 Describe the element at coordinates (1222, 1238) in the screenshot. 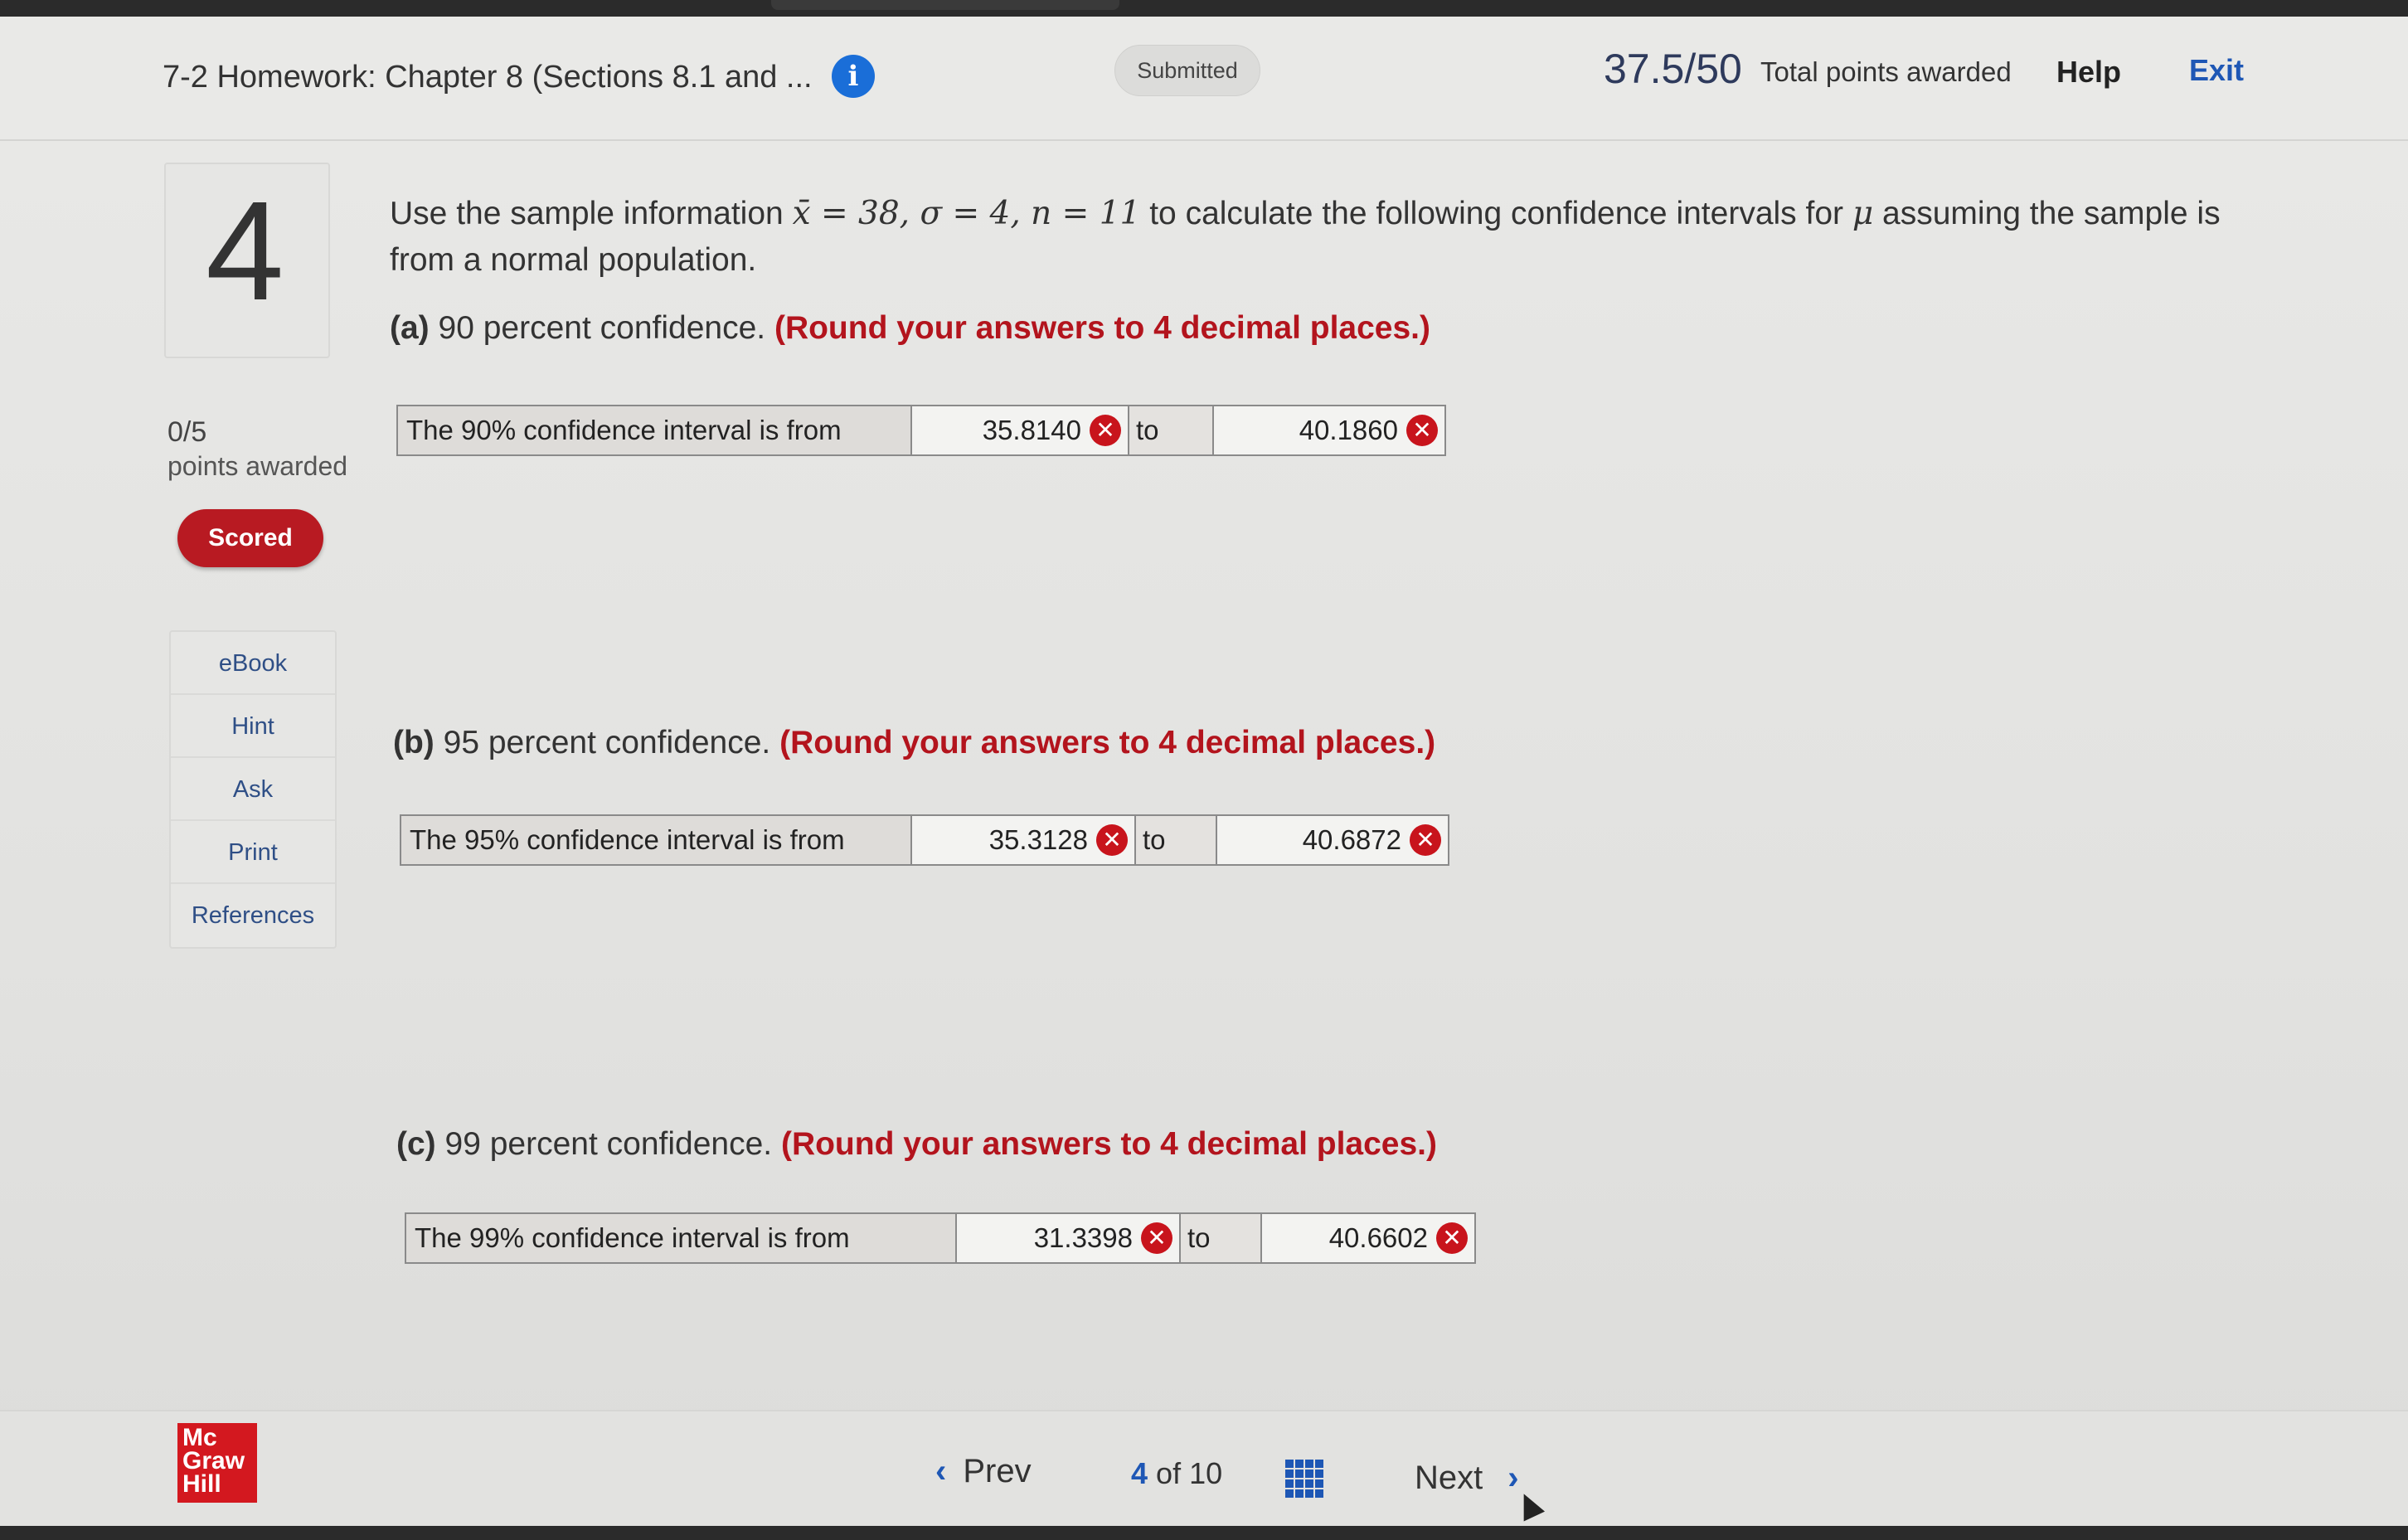

I see `part-c-to-label: to` at that location.